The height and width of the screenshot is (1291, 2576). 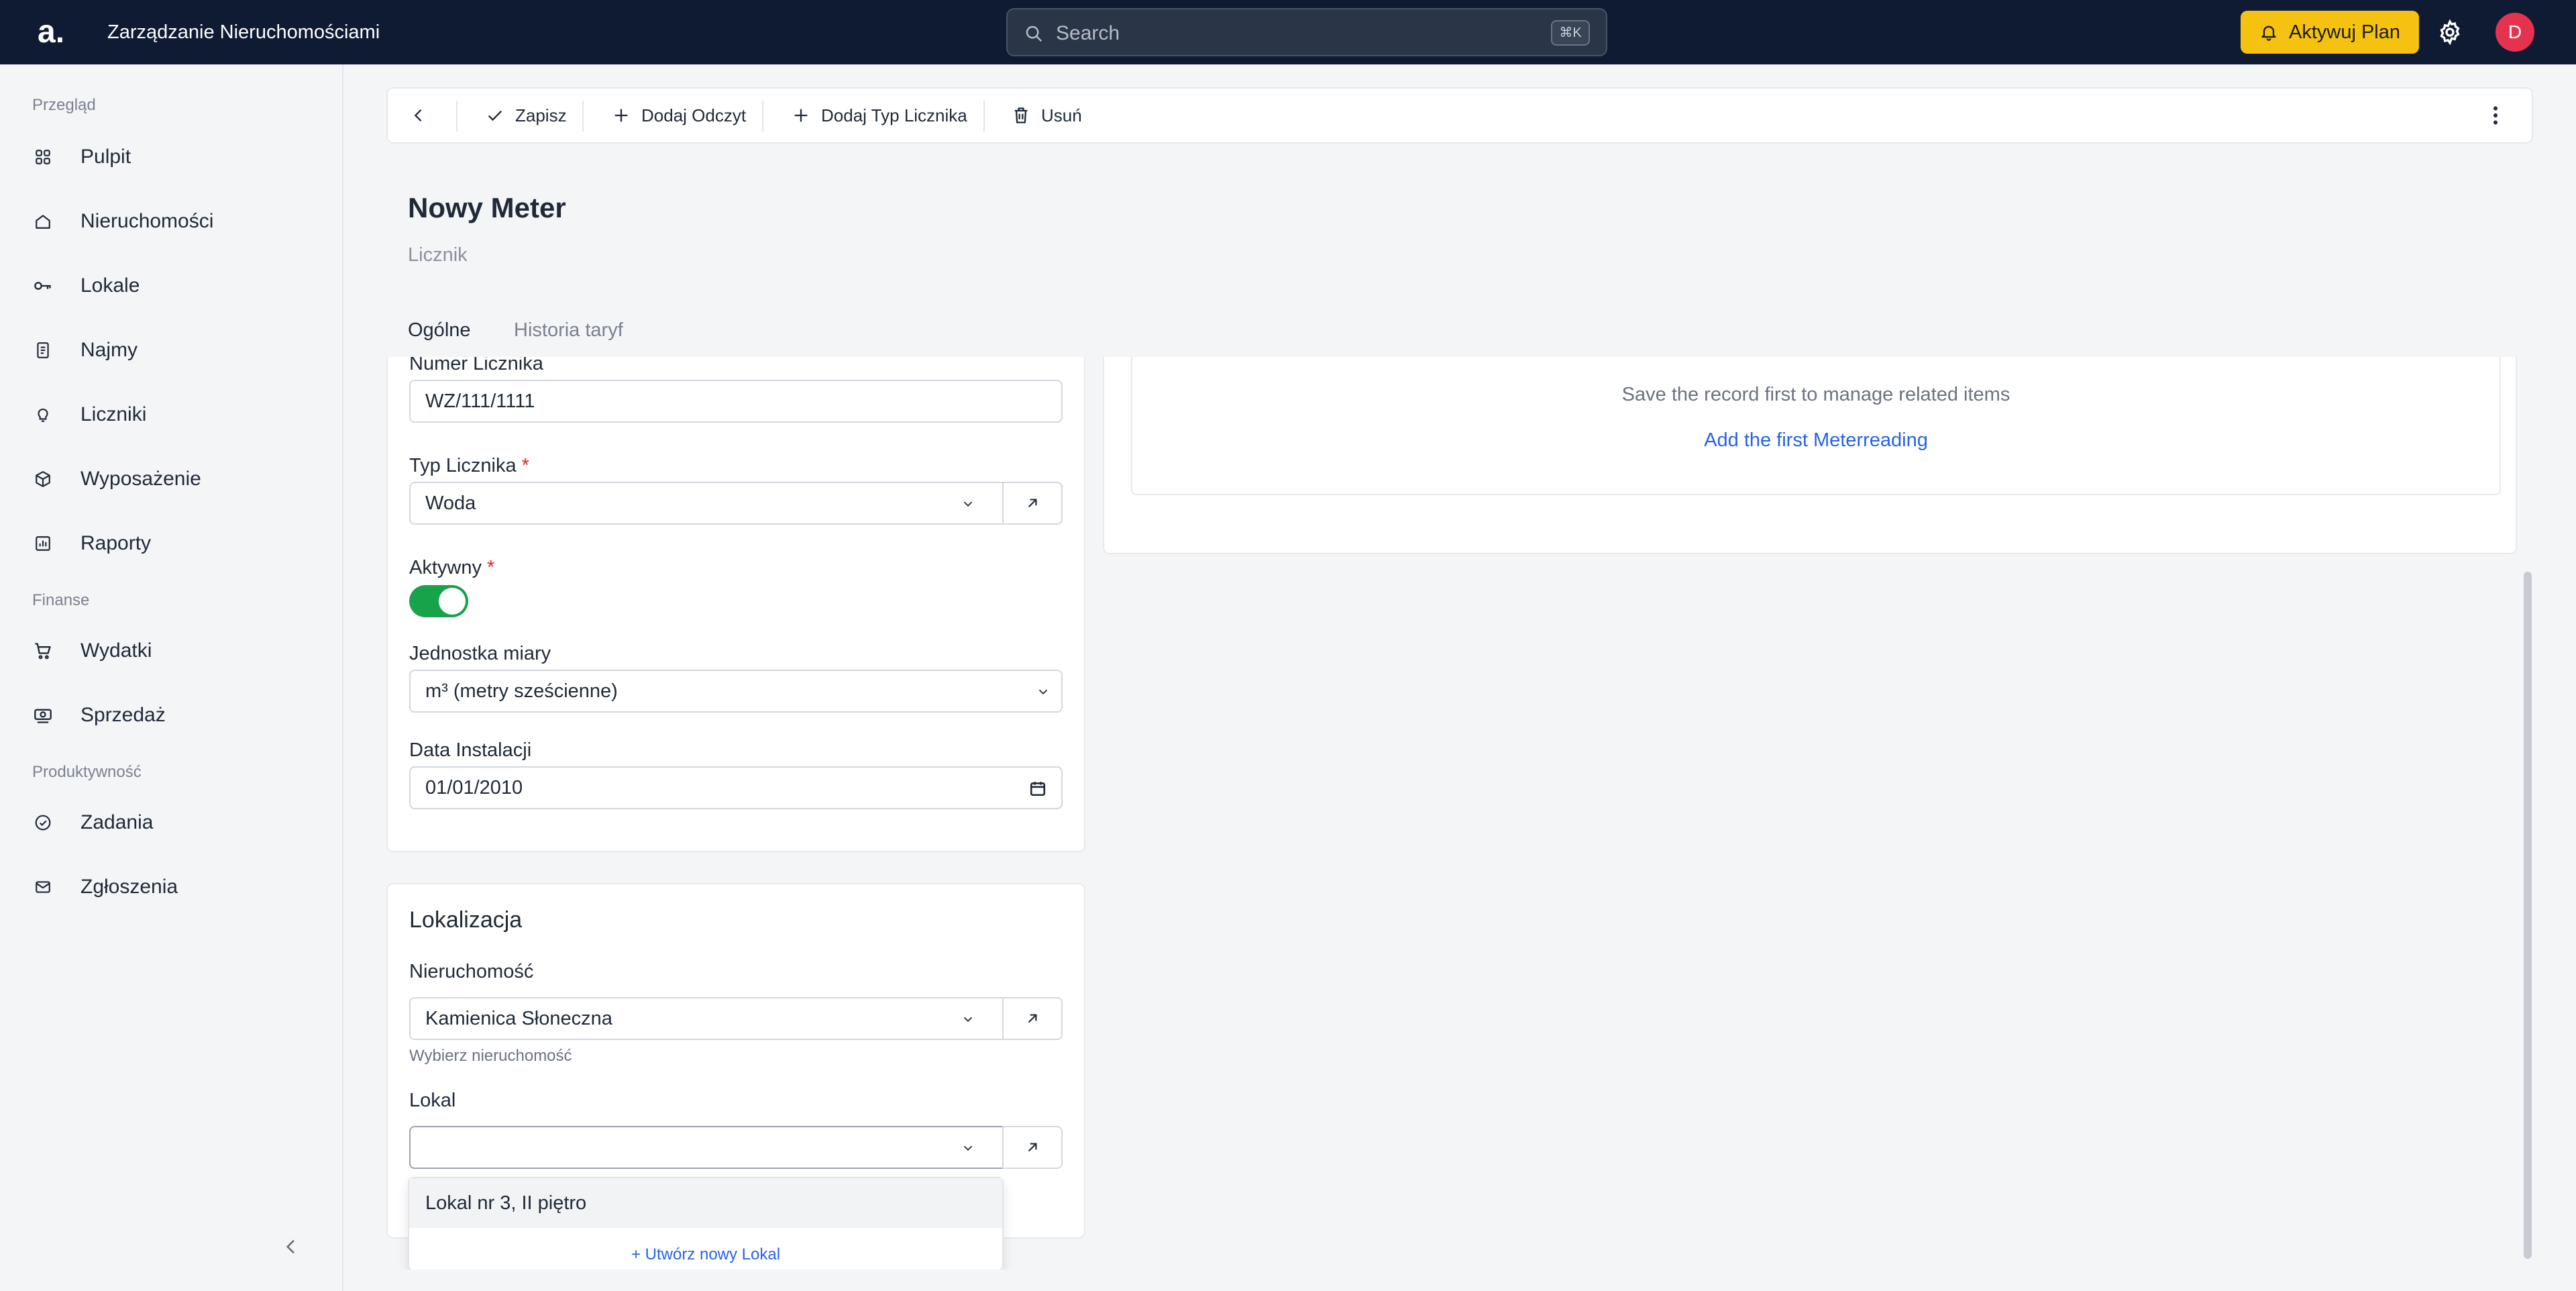 What do you see at coordinates (736, 691) in the screenshot?
I see `unit-of-measure-select: m³ (metry sześcienne)` at bounding box center [736, 691].